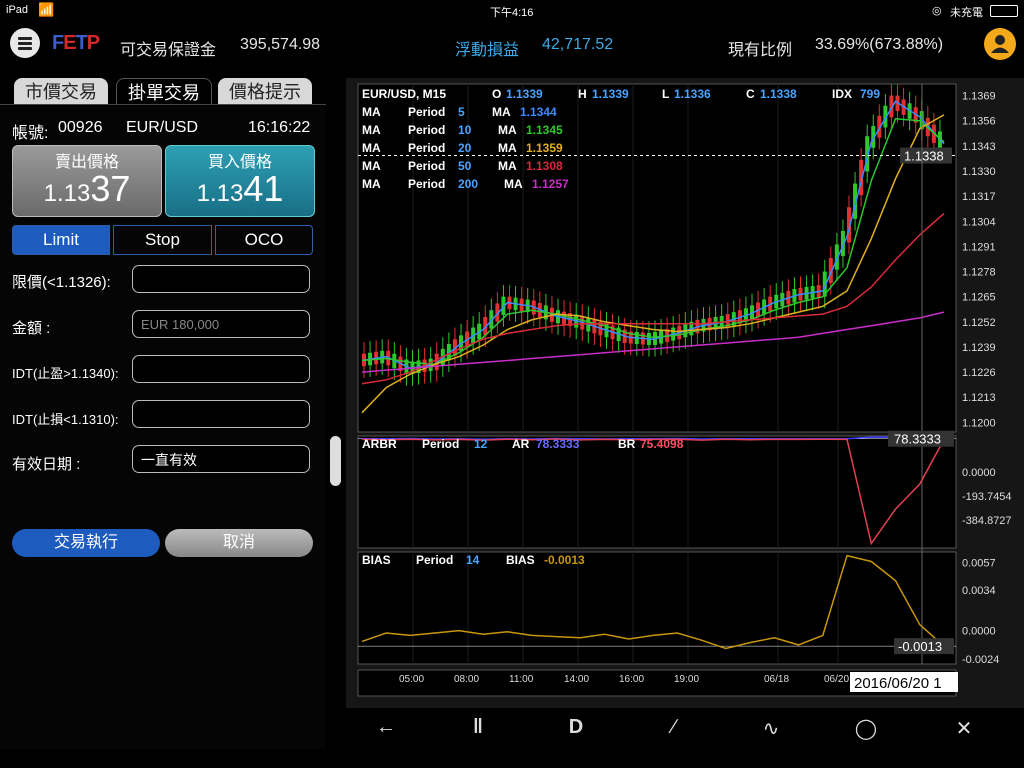  What do you see at coordinates (564, 560) in the screenshot?
I see `bias-value: -0.0013` at bounding box center [564, 560].